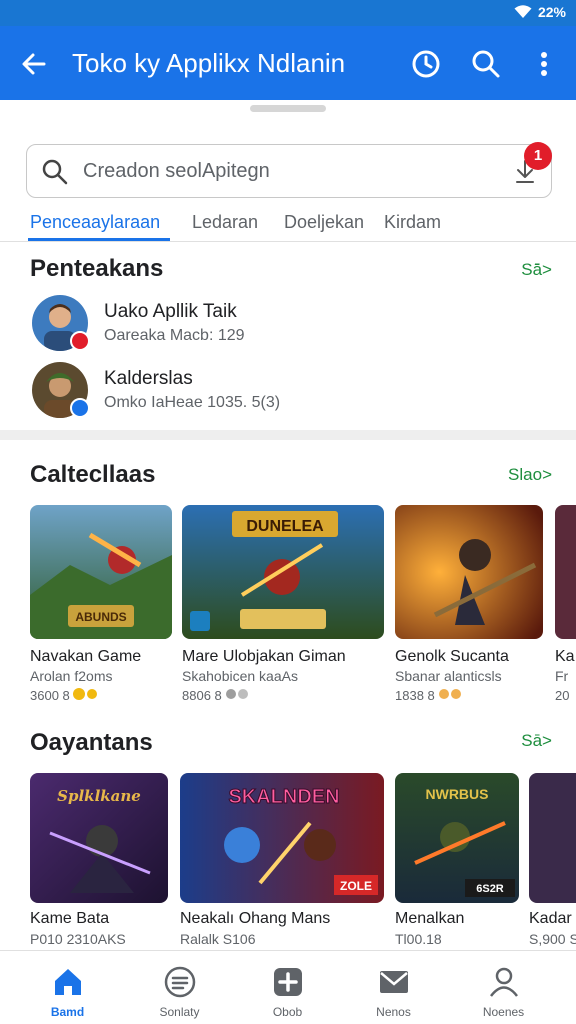 This screenshot has height=1024, width=576. Describe the element at coordinates (530, 475) in the screenshot. I see `categories-see-all-link: Slao>` at that location.